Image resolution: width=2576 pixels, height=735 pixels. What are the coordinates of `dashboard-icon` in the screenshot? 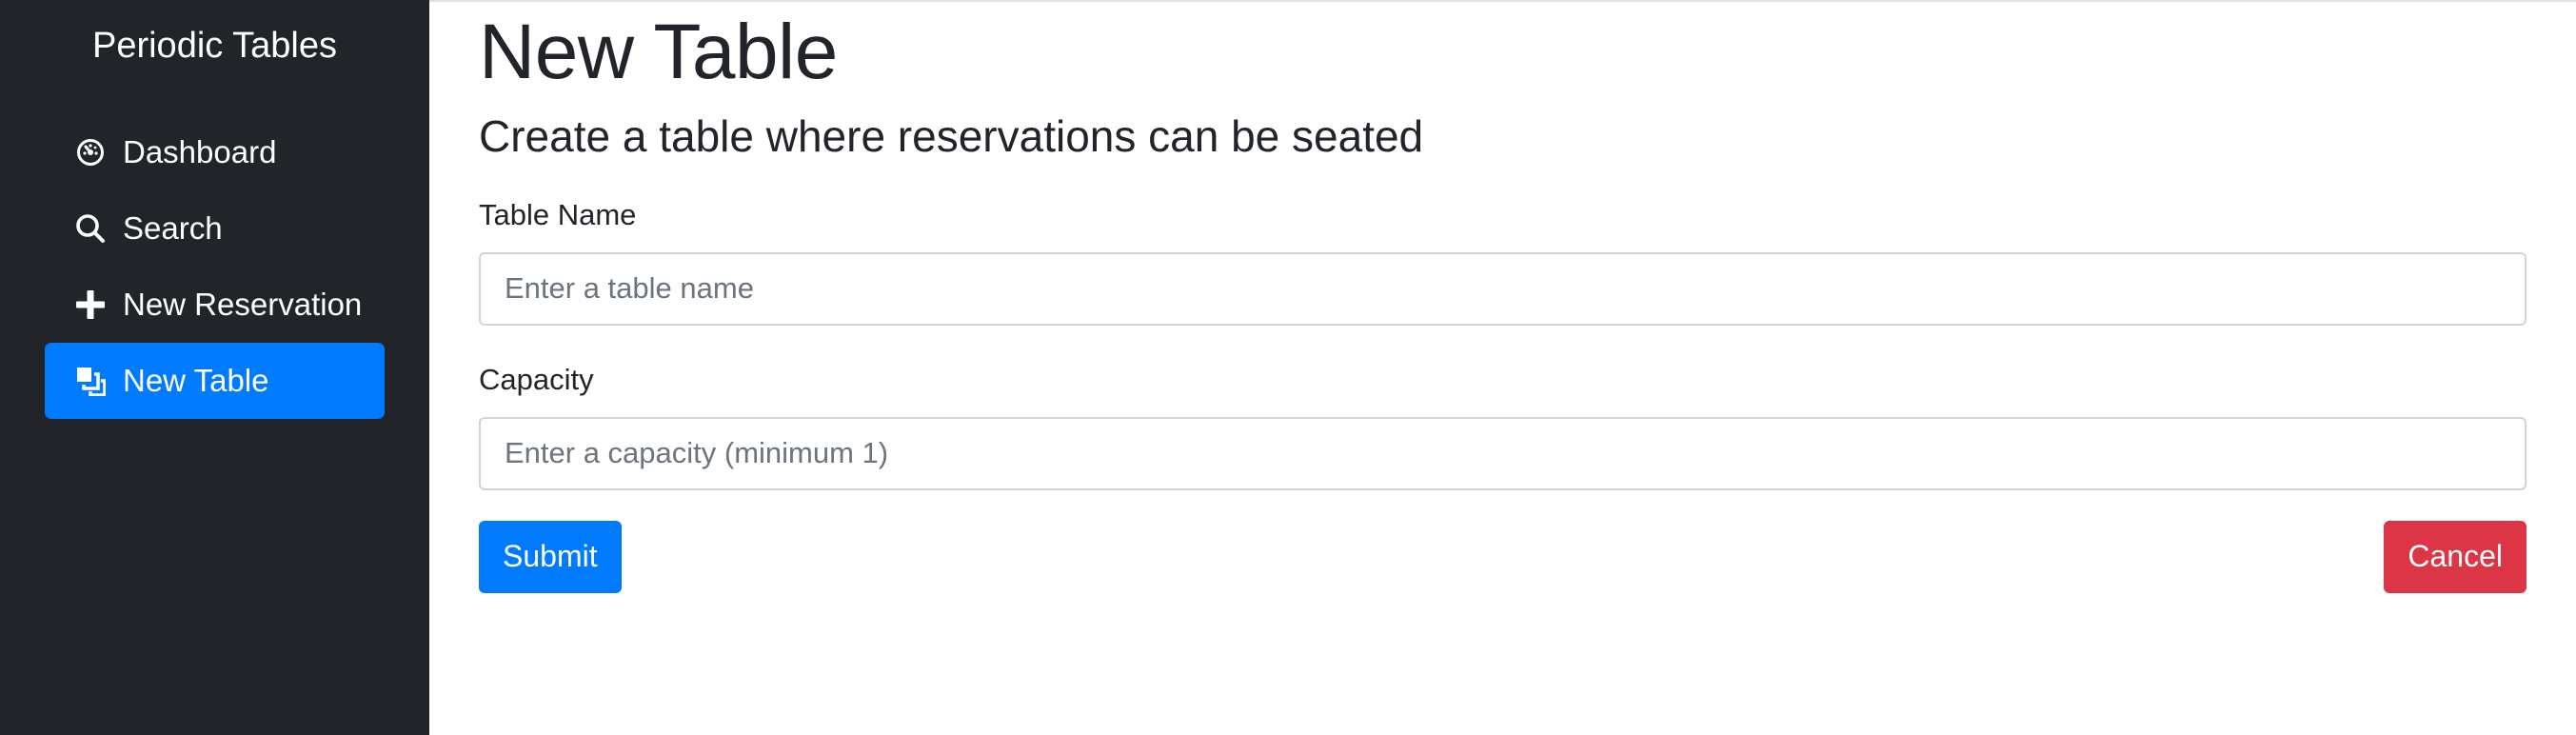 It's located at (90, 152).